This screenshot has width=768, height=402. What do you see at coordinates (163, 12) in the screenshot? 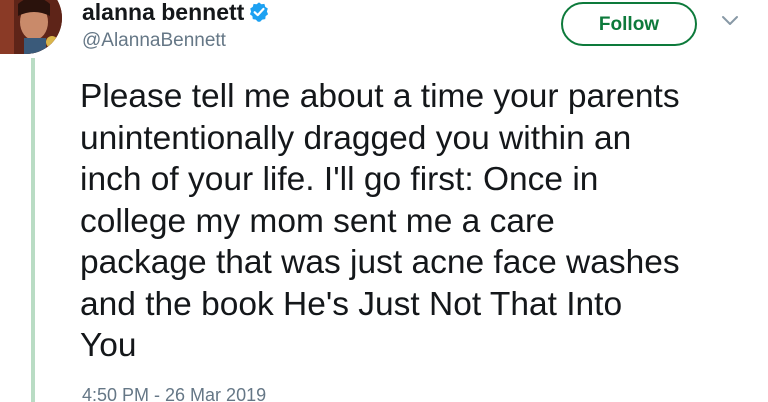
I see `display-name: alanna bennett` at bounding box center [163, 12].